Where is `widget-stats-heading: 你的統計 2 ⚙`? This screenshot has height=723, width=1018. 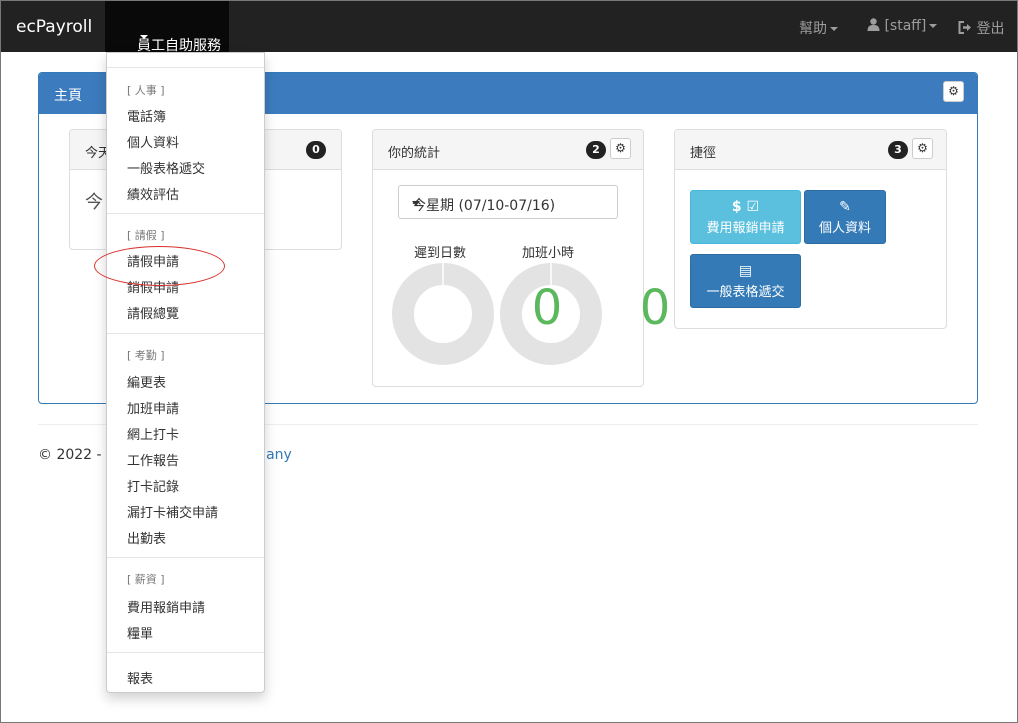
widget-stats-heading: 你的統計 2 ⚙ is located at coordinates (508, 150).